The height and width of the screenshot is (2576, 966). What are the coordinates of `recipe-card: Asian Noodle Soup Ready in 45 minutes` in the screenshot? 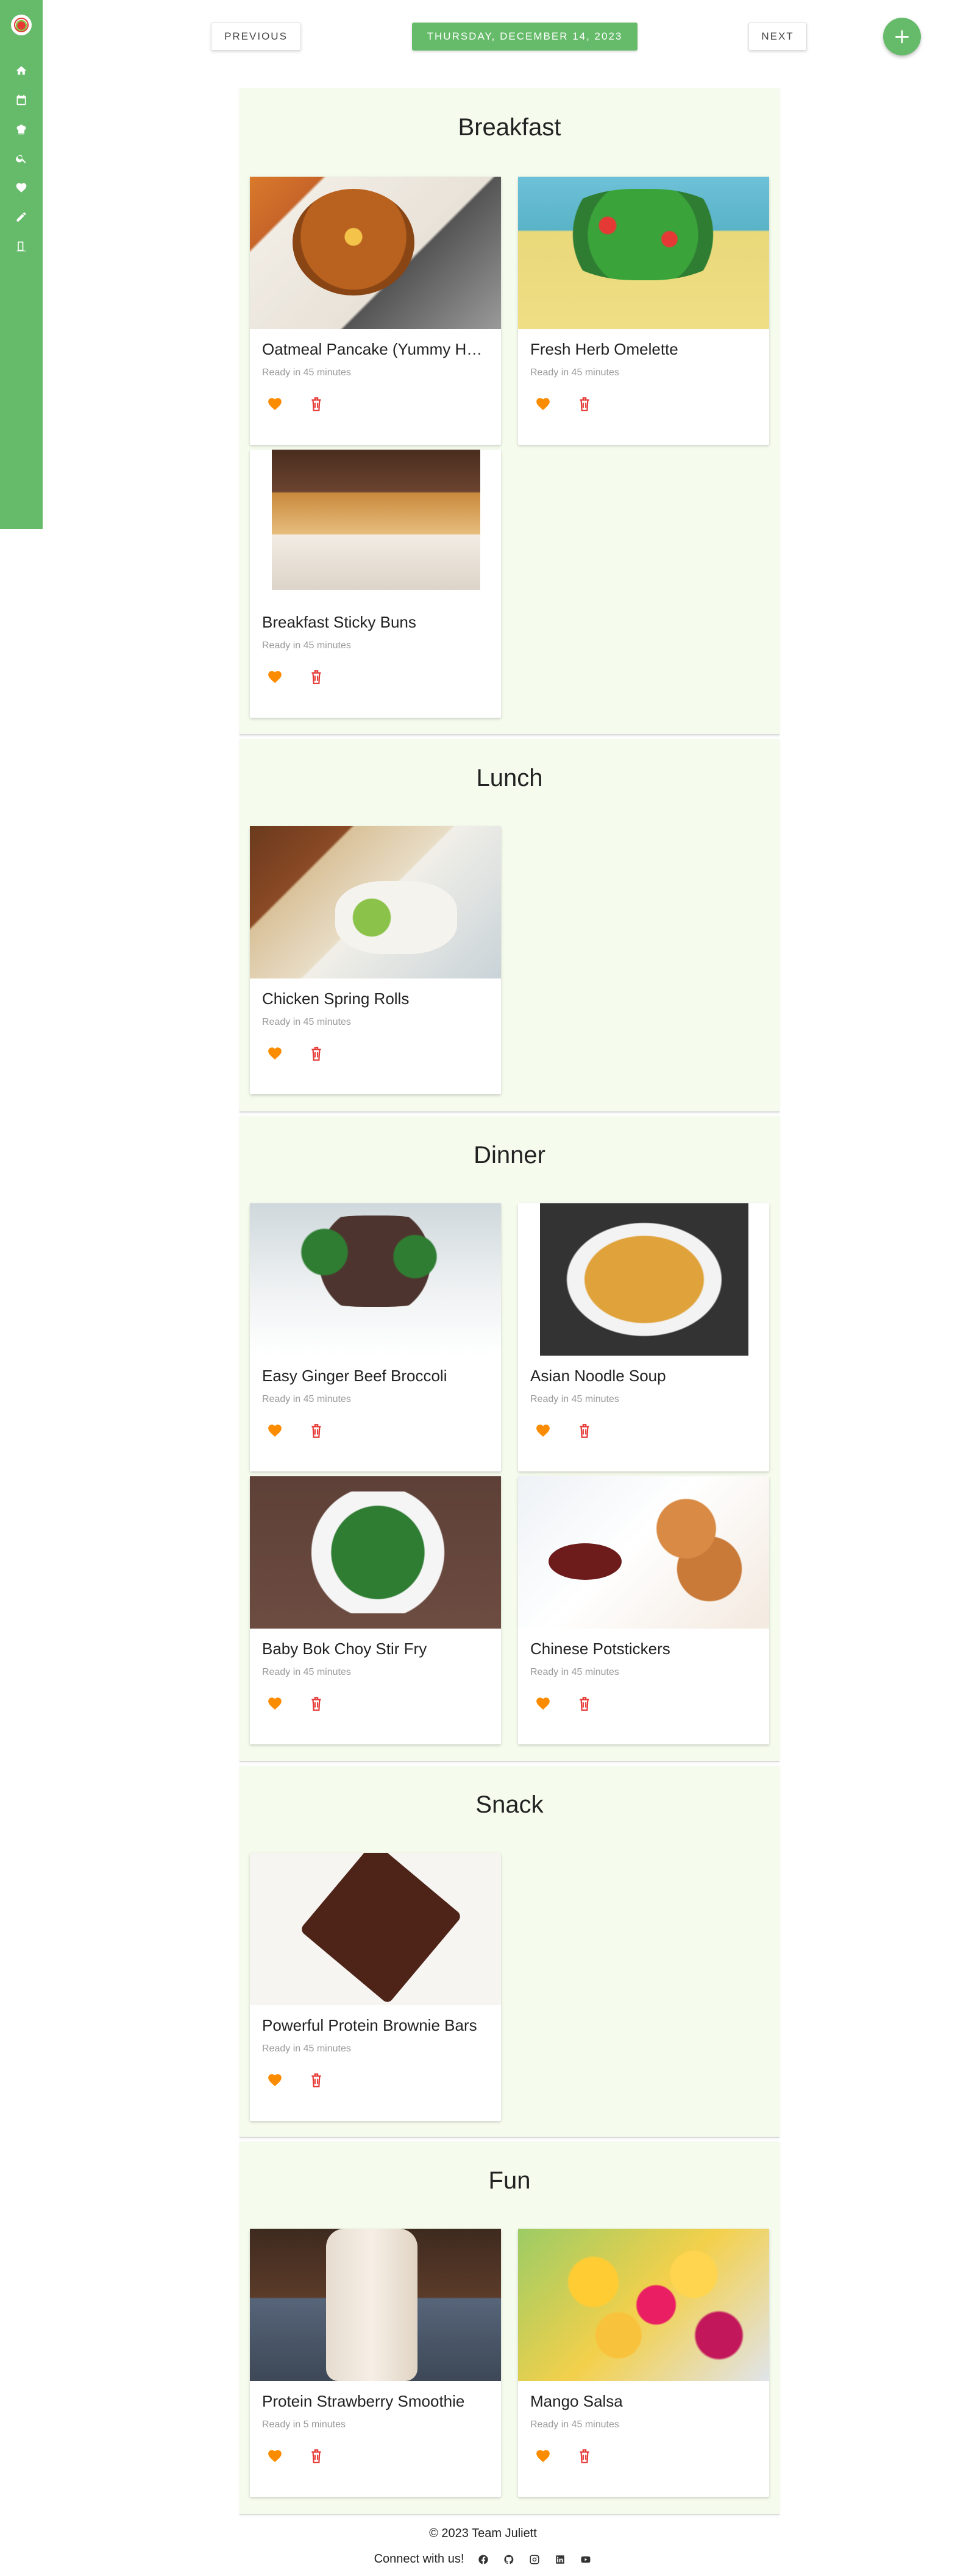 It's located at (643, 1337).